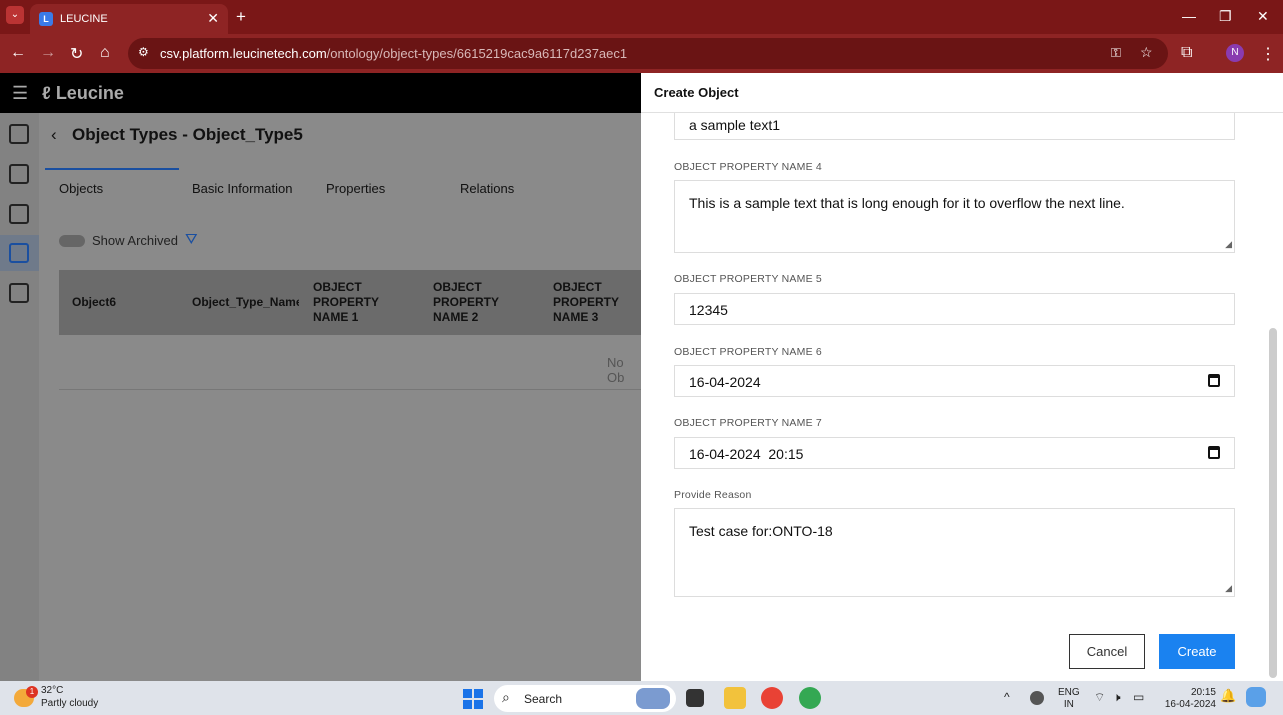  What do you see at coordinates (761, 531) in the screenshot?
I see `reason-value: Test case for:ONTO-18` at bounding box center [761, 531].